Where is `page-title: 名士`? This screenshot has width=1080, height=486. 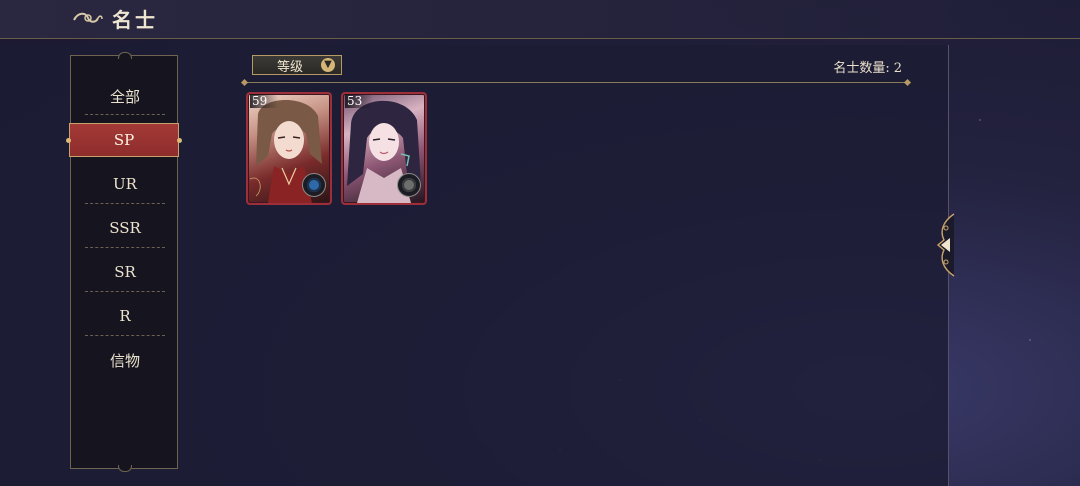
page-title: 名士 is located at coordinates (135, 20).